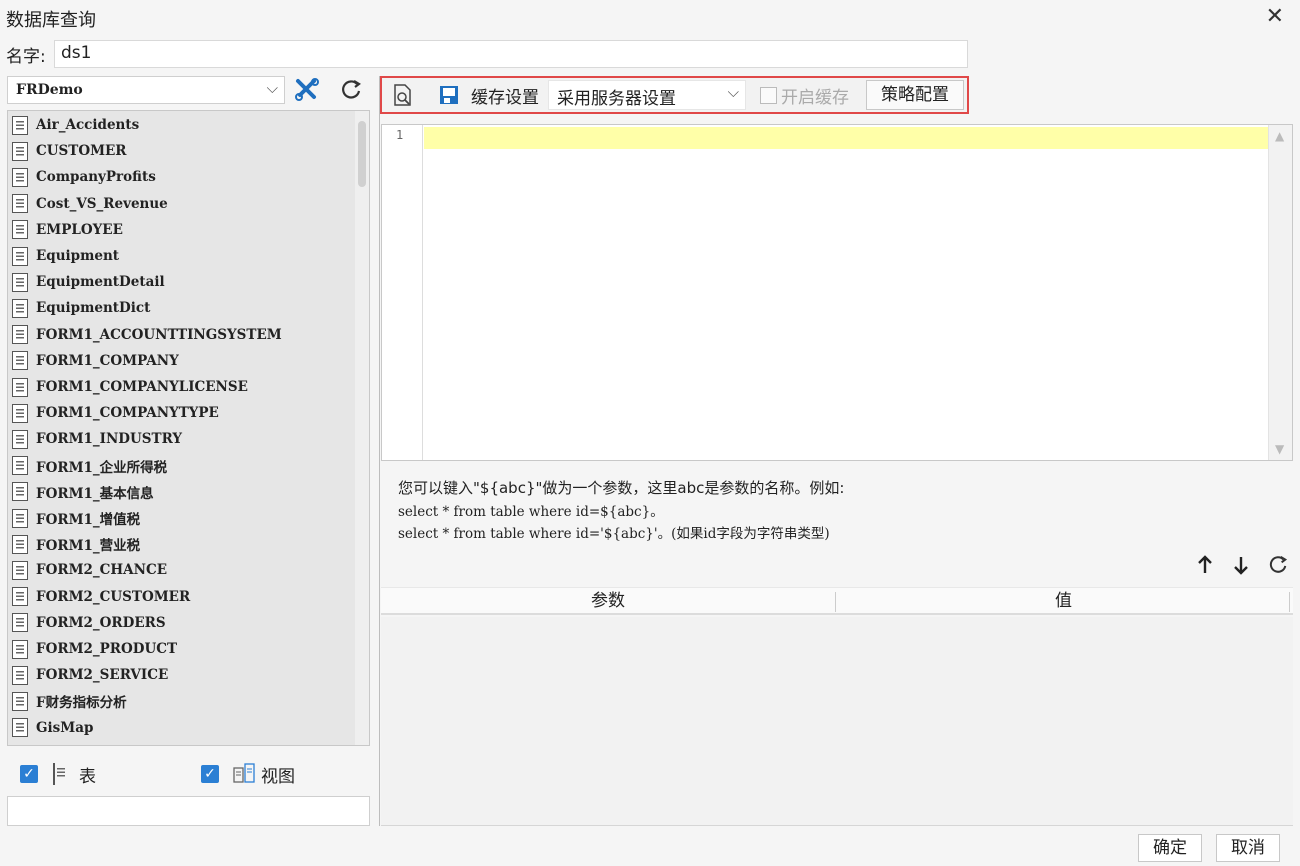  What do you see at coordinates (402, 292) in the screenshot?
I see `line-gutter: 1` at bounding box center [402, 292].